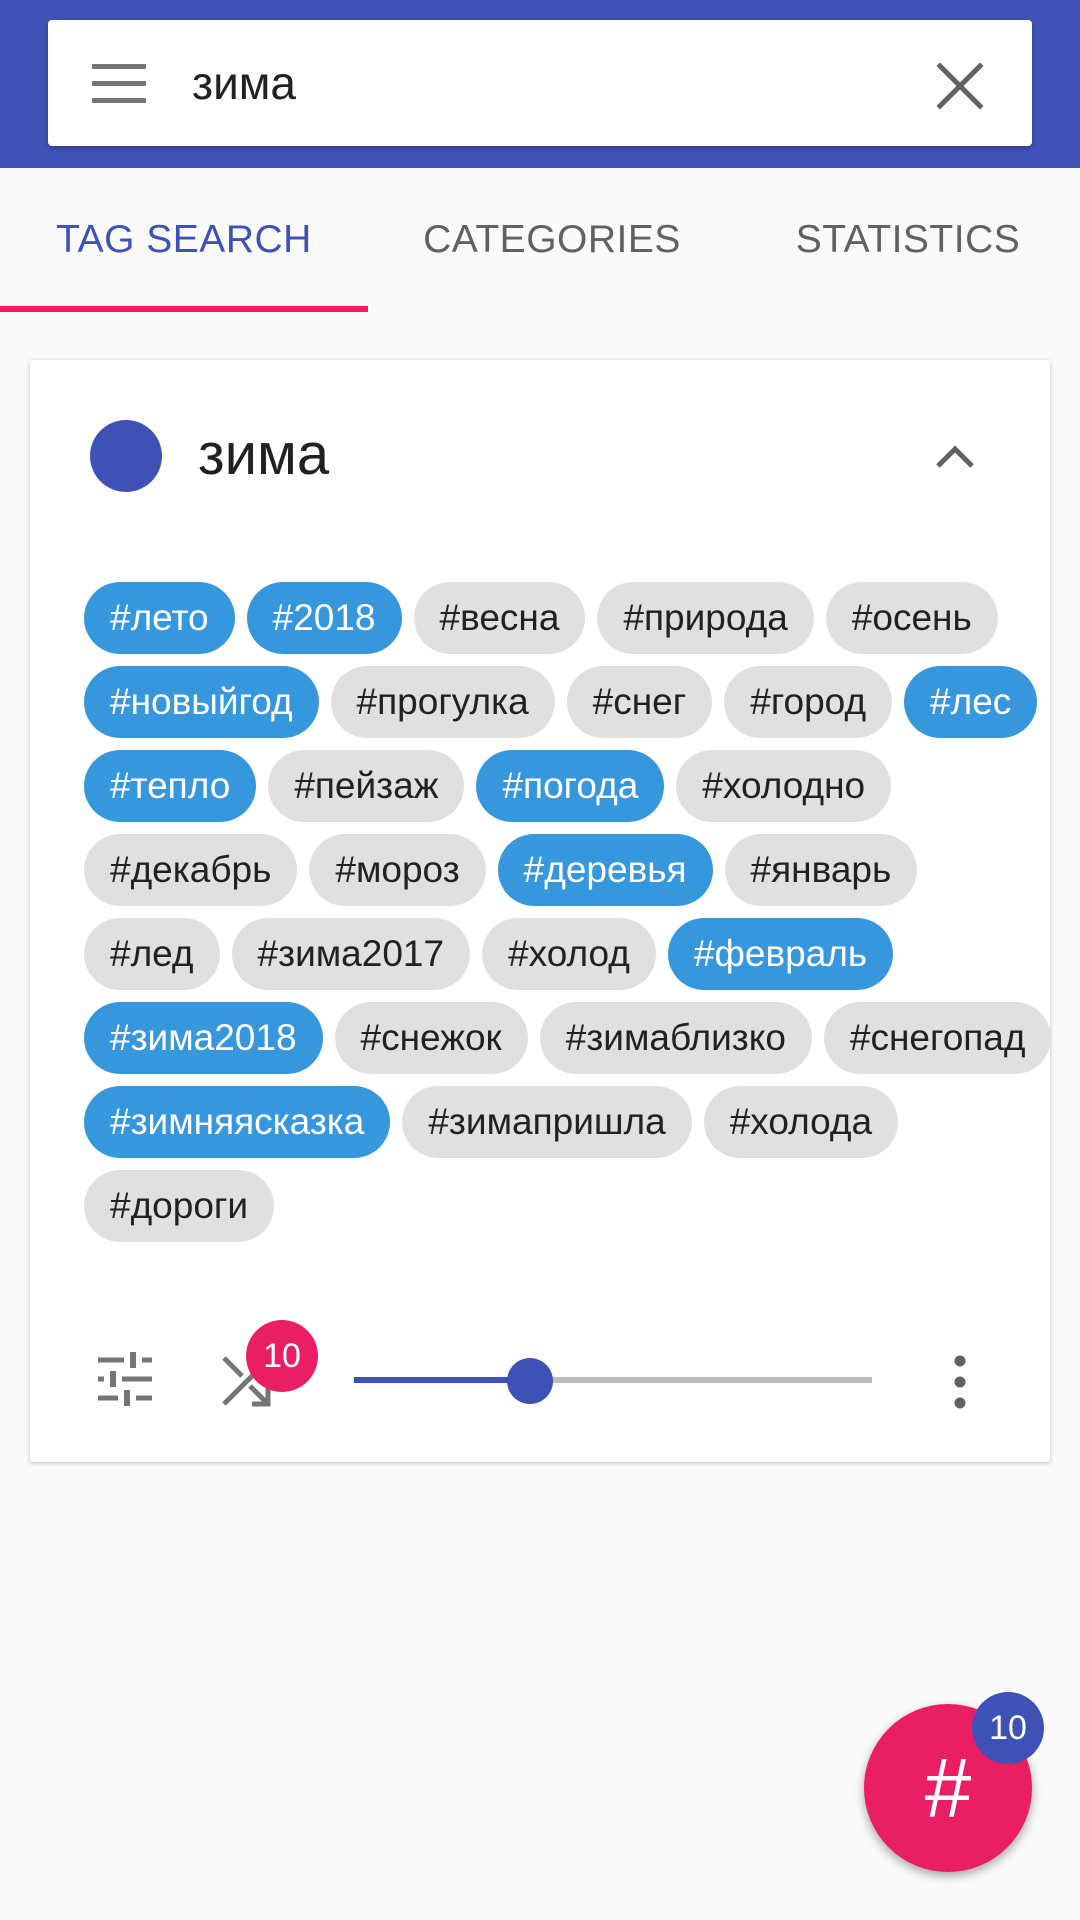 The width and height of the screenshot is (1080, 1920). What do you see at coordinates (203, 1038) in the screenshot?
I see `tag-chip: #зима2018` at bounding box center [203, 1038].